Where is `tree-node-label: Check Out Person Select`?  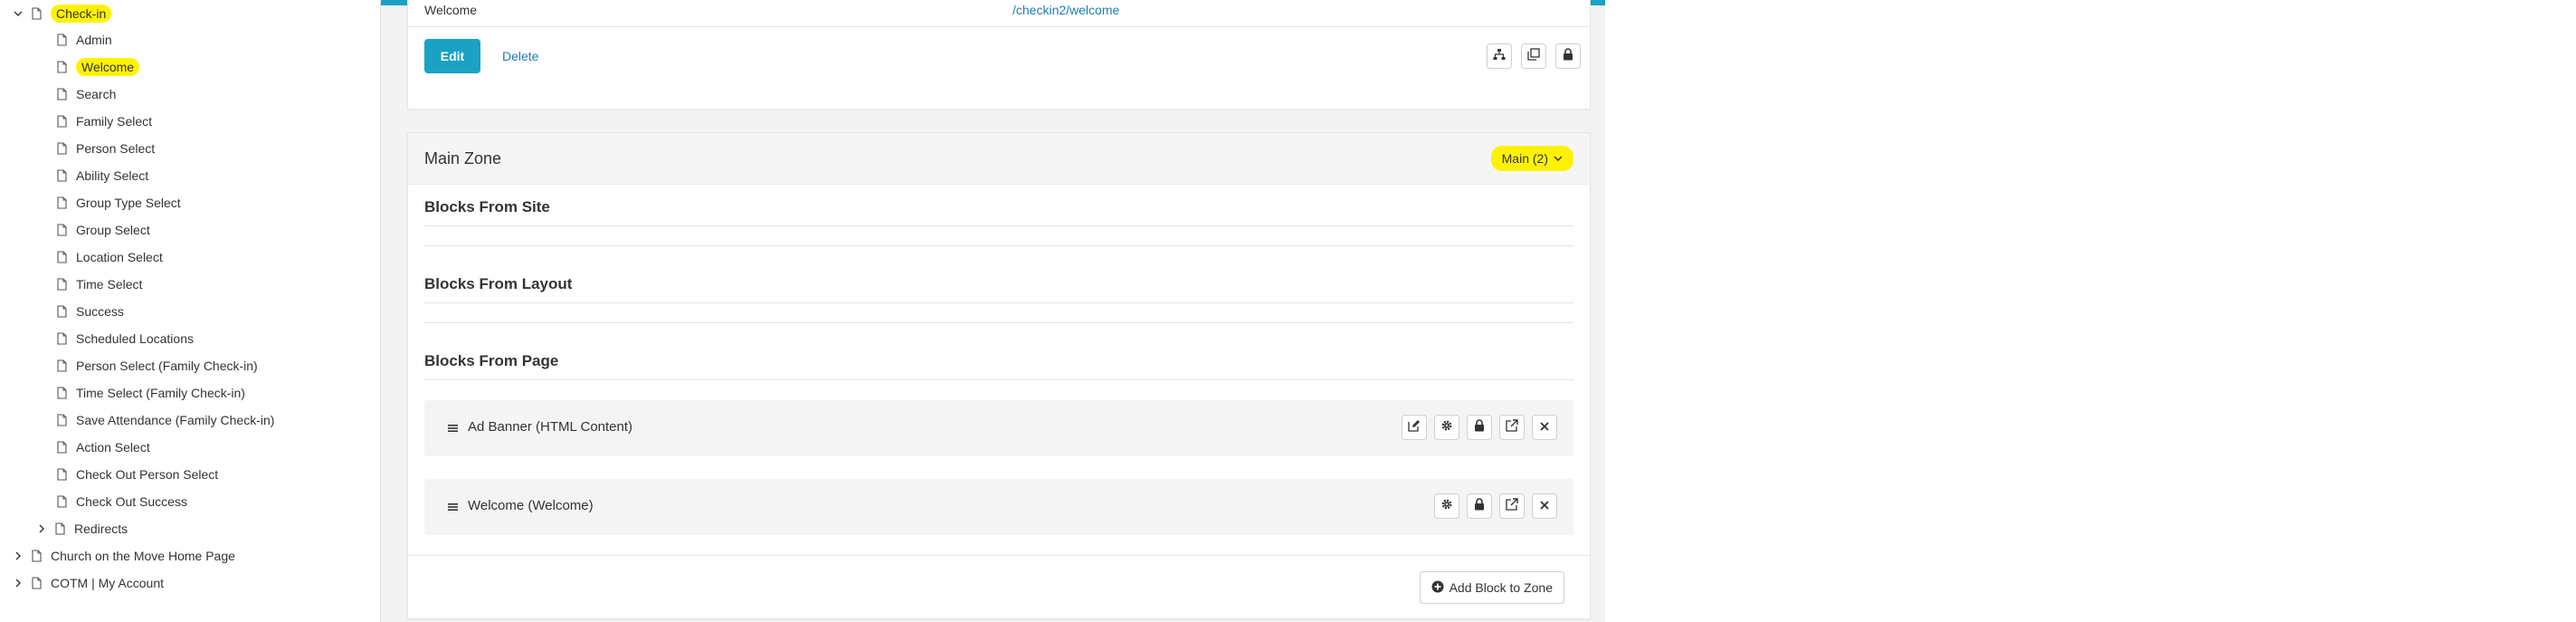
tree-node-label: Check Out Person Select is located at coordinates (147, 474).